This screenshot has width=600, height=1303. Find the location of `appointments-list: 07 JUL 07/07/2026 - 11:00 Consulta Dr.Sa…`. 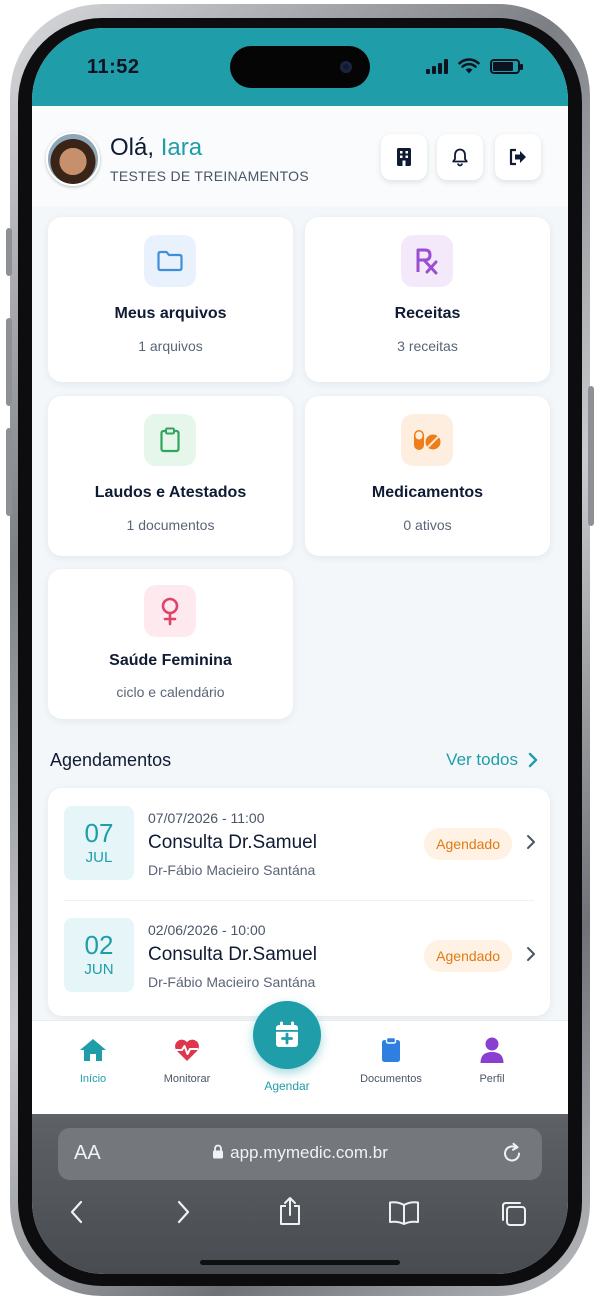

appointments-list: 07 JUL 07/07/2026 - 11:00 Consulta Dr.Sa… is located at coordinates (299, 902).